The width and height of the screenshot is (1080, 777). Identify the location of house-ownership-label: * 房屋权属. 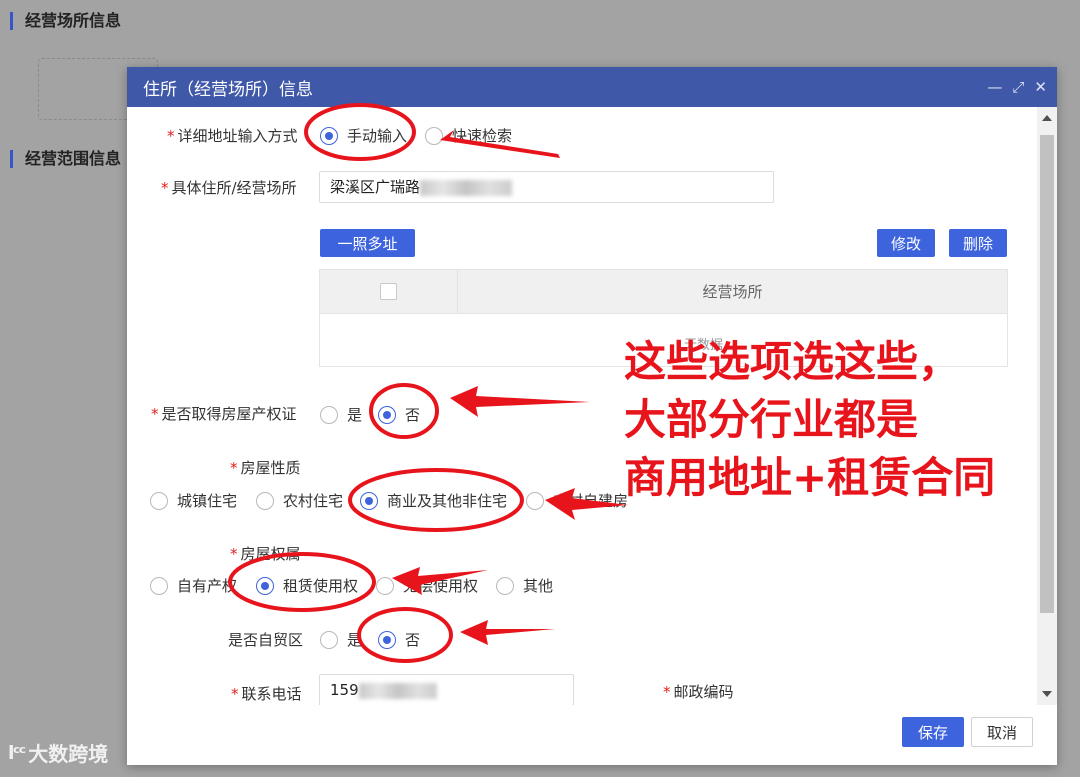
(265, 554).